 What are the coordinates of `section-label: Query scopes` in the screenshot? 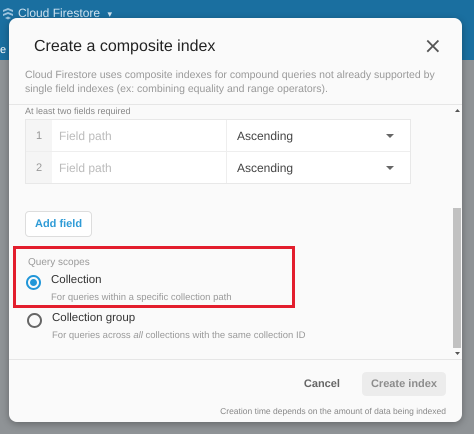 It's located at (59, 262).